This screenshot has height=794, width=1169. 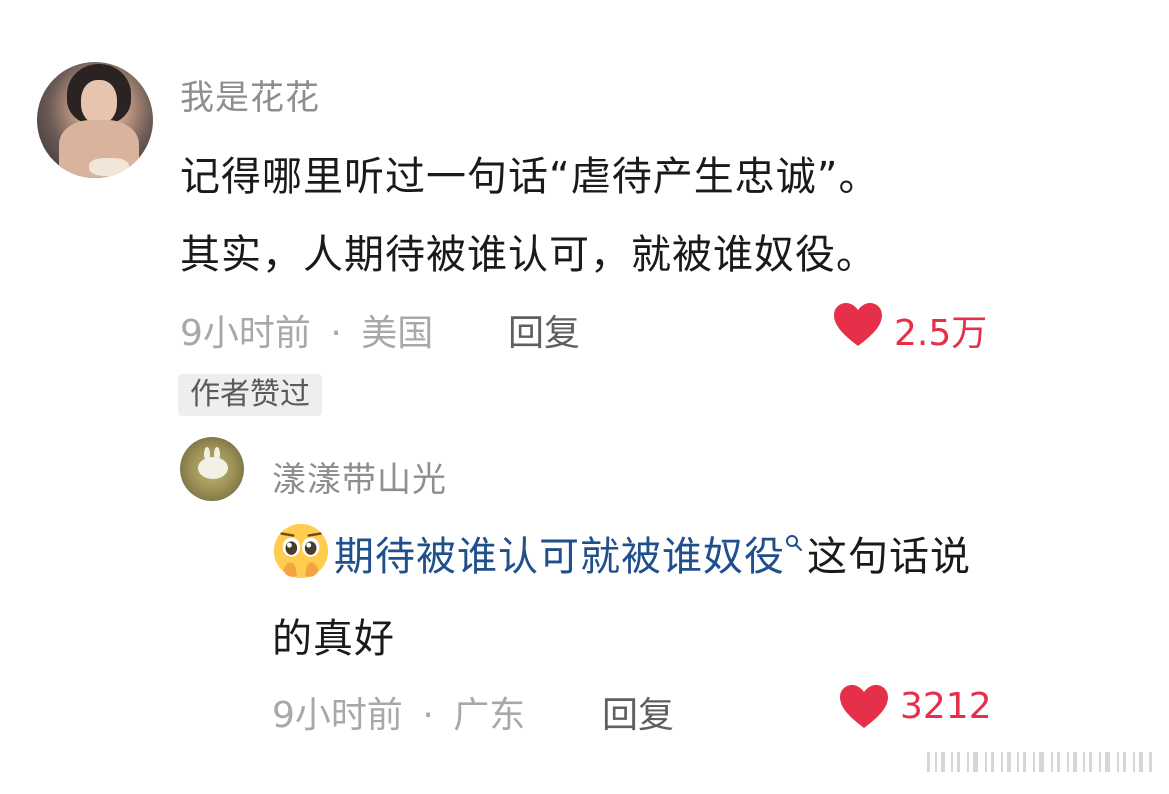 I want to click on reply-time: 9小时前, so click(x=337, y=715).